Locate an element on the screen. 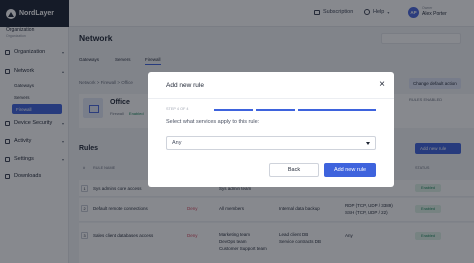  services-select: Any is located at coordinates (271, 143).